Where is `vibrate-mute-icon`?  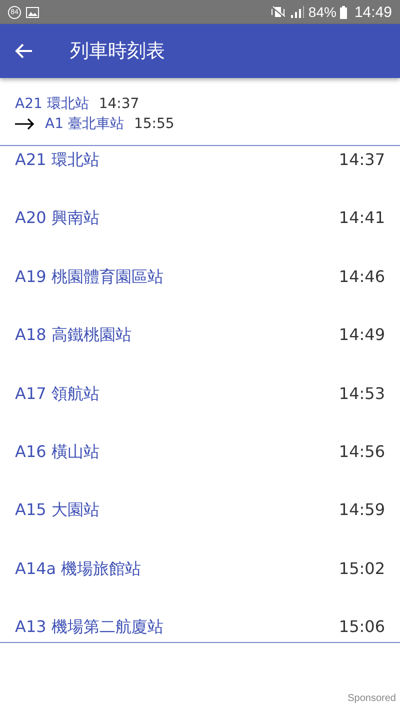 vibrate-mute-icon is located at coordinates (278, 12).